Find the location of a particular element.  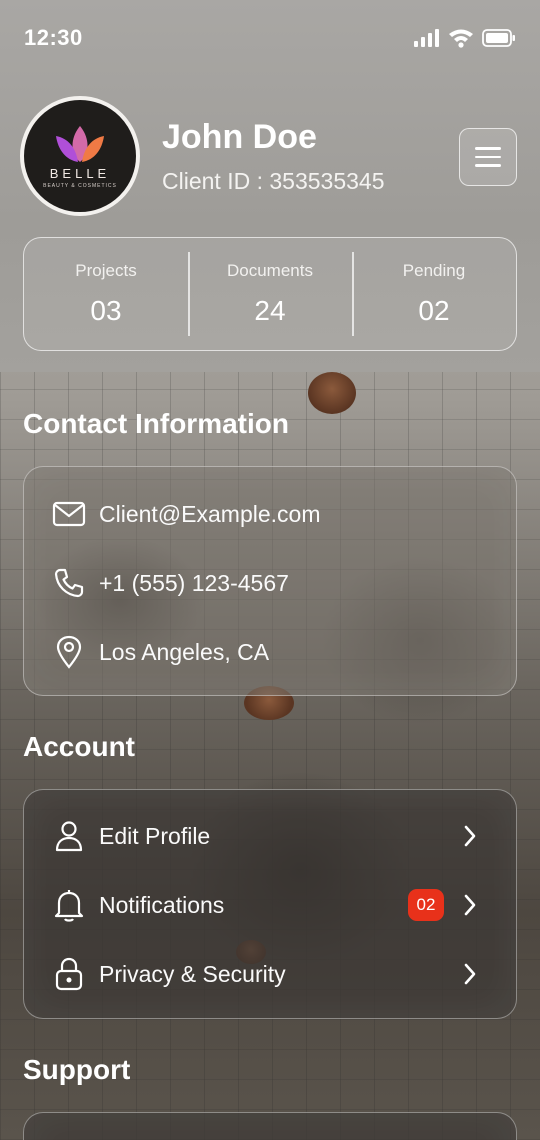

client-id: Client ID : 353535345 is located at coordinates (273, 181).